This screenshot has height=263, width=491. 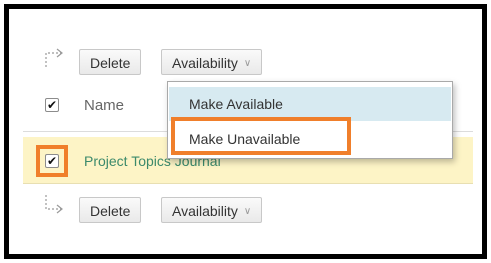 I want to click on checkmark-icon: ✔, so click(x=52, y=105).